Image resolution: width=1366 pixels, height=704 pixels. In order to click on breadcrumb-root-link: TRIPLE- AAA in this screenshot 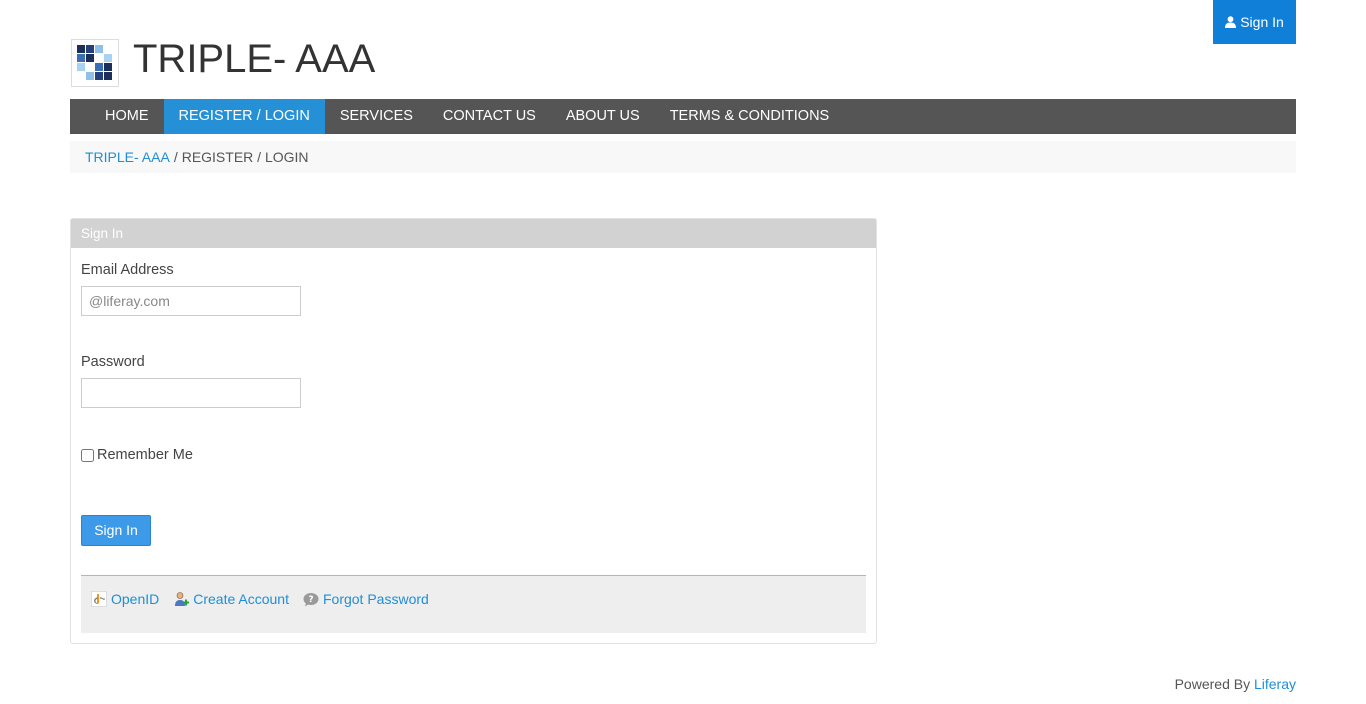, I will do `click(127, 157)`.